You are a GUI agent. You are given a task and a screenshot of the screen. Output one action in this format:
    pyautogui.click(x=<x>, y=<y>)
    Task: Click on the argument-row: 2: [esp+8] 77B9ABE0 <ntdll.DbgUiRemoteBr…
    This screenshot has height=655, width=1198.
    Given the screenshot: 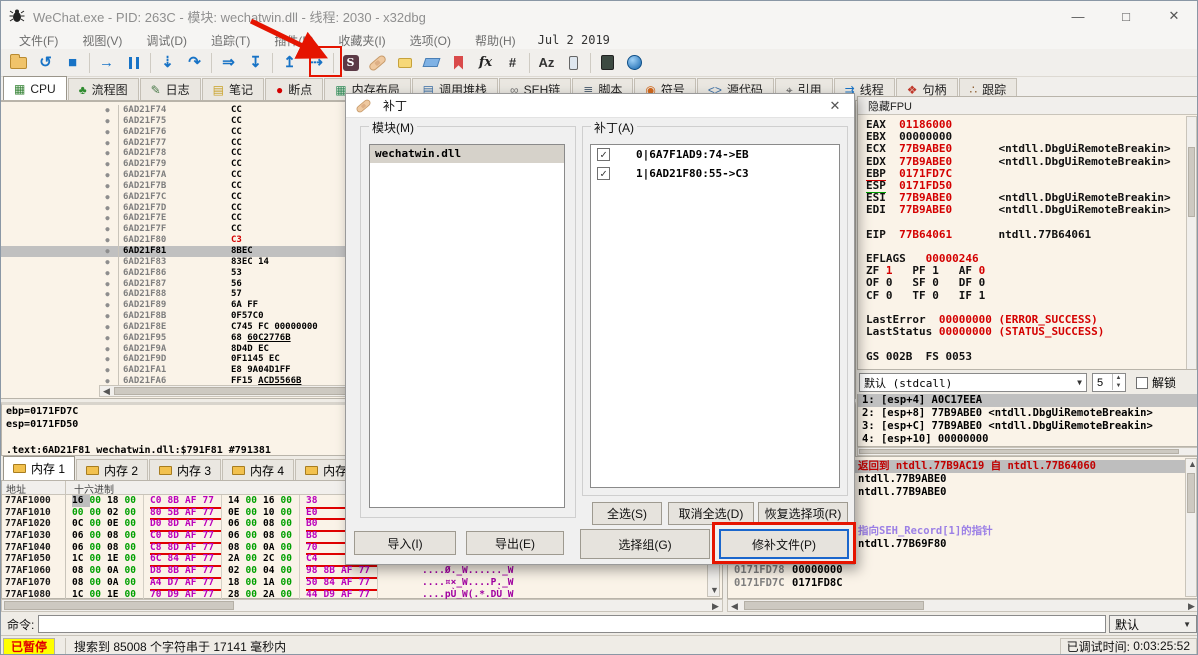 What is the action you would take?
    pyautogui.click(x=1027, y=413)
    